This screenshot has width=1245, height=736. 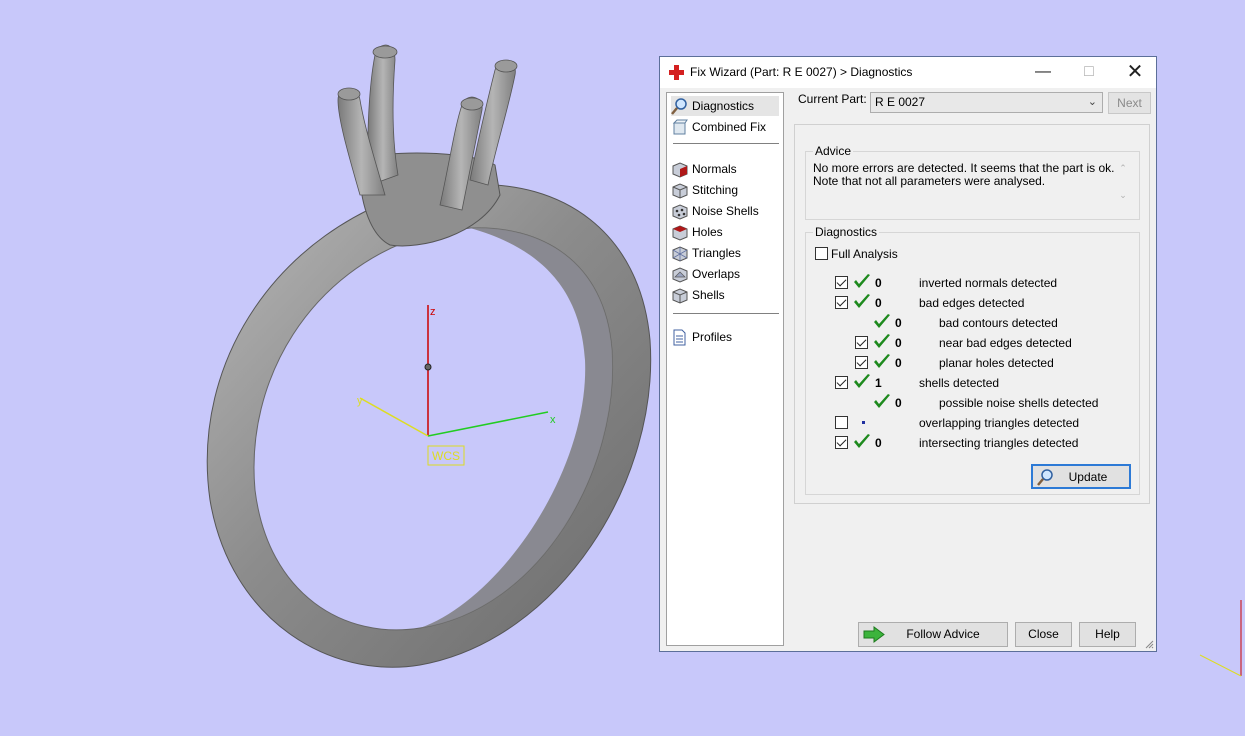 What do you see at coordinates (864, 254) in the screenshot?
I see `full-analysis-label: Full Analysis` at bounding box center [864, 254].